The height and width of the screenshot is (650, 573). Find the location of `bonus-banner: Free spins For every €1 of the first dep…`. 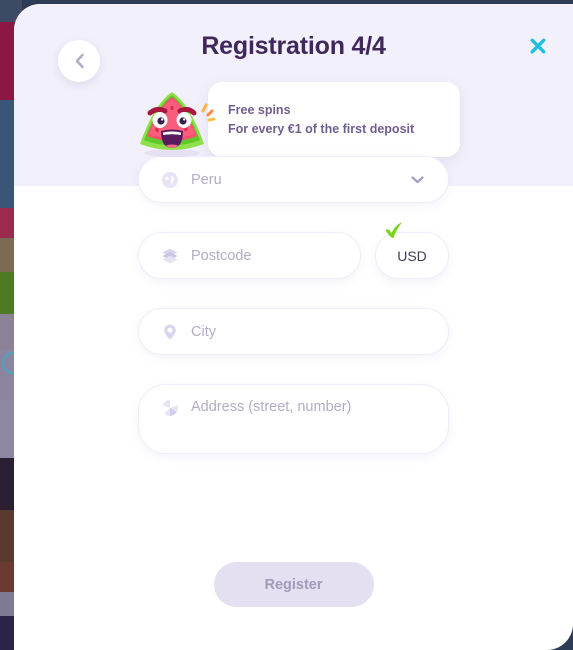

bonus-banner: Free spins For every €1 of the first dep… is located at coordinates (295, 119).